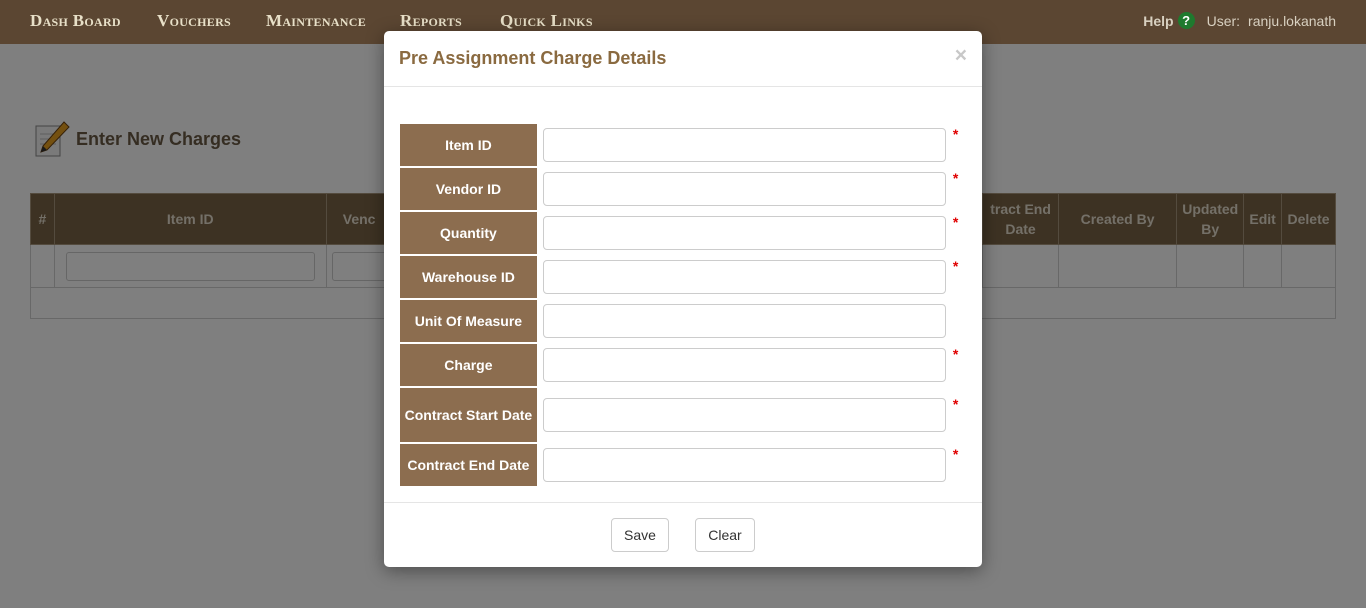  I want to click on help-link: Help, so click(1158, 21).